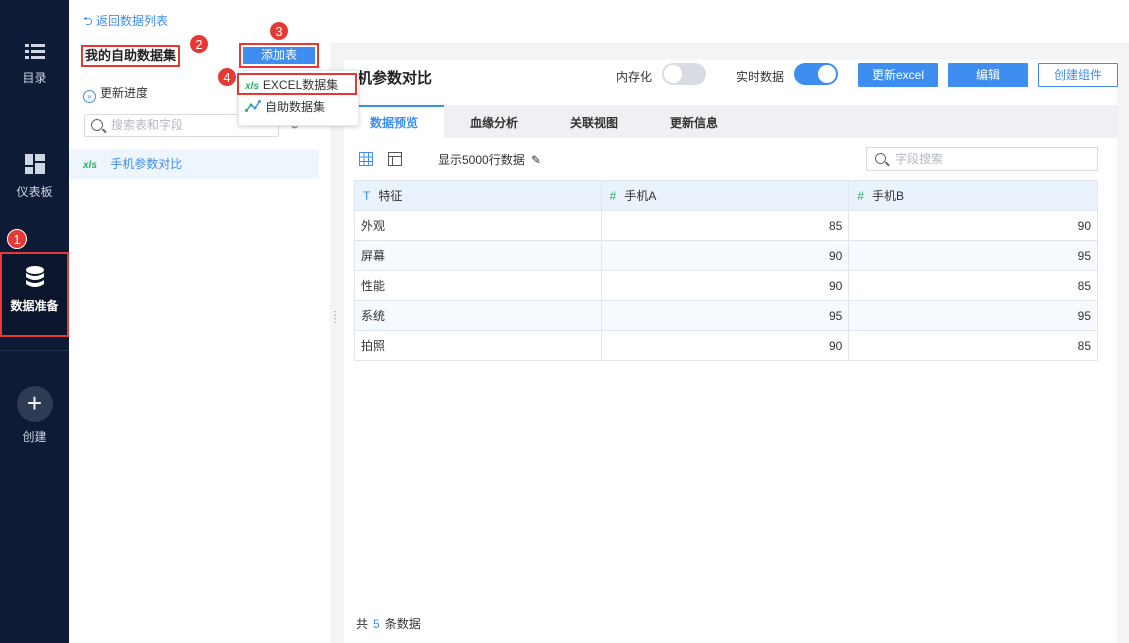 This screenshot has width=1129, height=643. What do you see at coordinates (34, 306) in the screenshot?
I see `nav-label-data-prep: 数据准备` at bounding box center [34, 306].